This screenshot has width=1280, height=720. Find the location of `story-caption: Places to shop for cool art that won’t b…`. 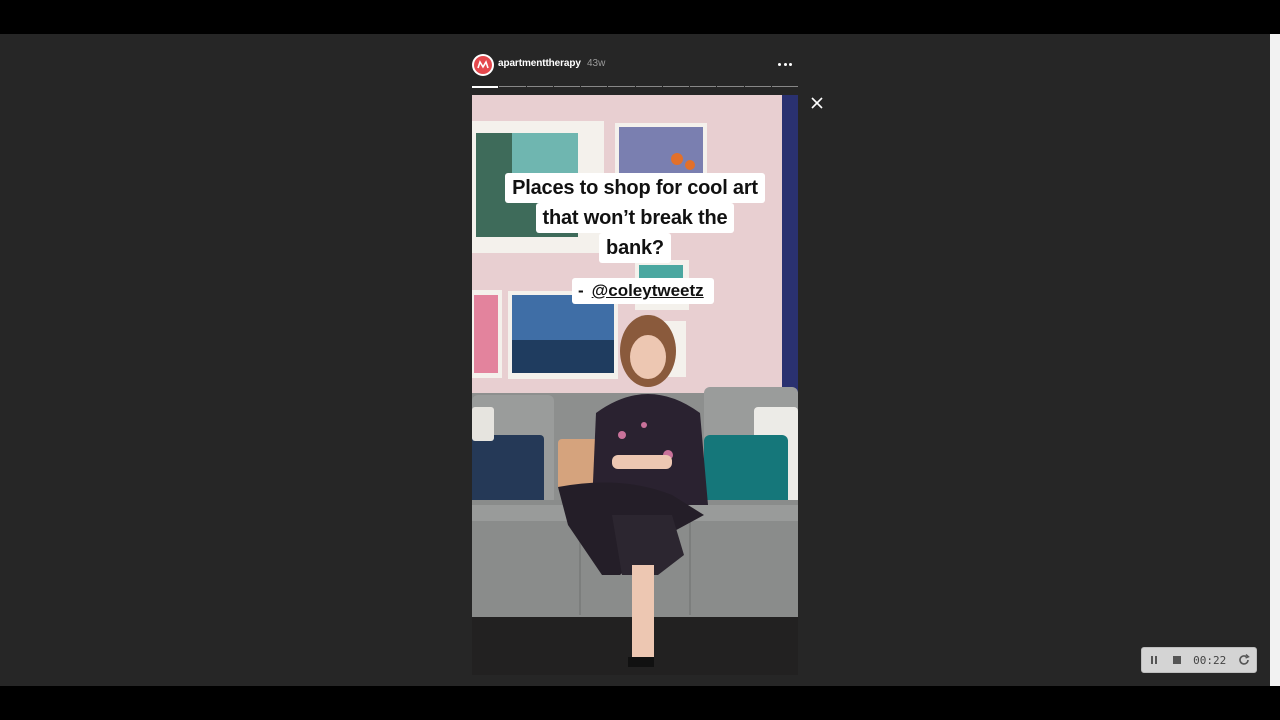

story-caption: Places to shop for cool art that won’t b… is located at coordinates (635, 218).